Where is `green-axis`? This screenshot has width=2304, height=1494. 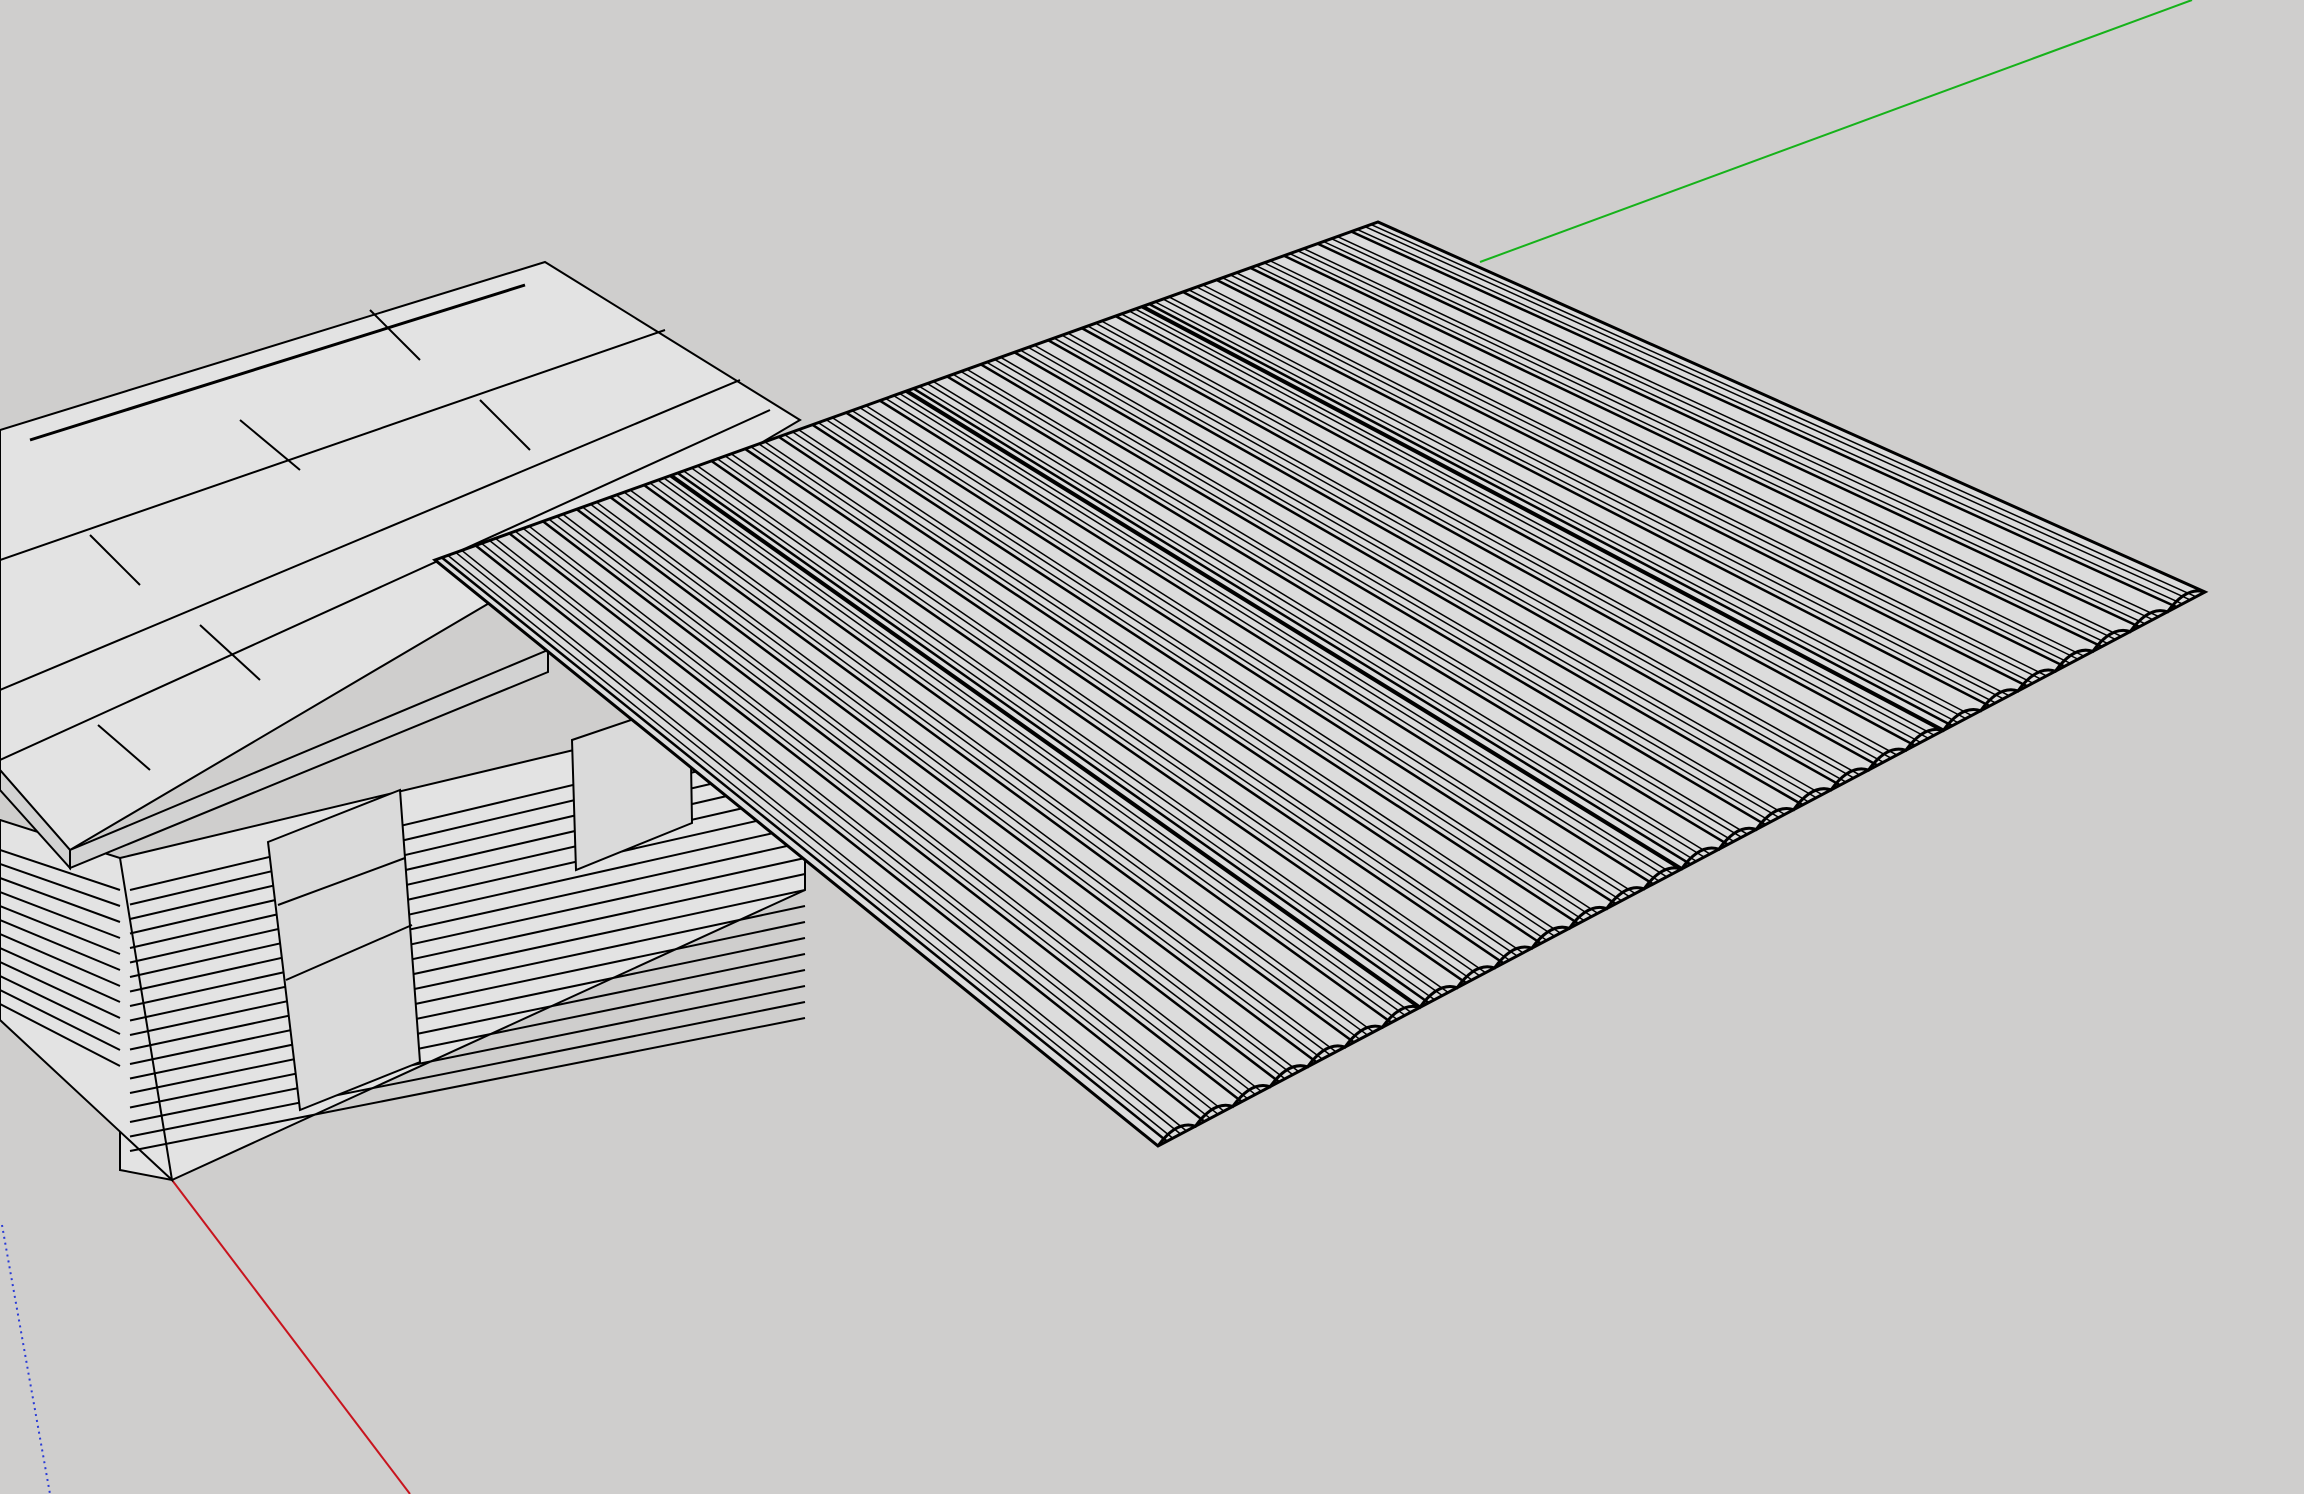
green-axis is located at coordinates (1836, 131).